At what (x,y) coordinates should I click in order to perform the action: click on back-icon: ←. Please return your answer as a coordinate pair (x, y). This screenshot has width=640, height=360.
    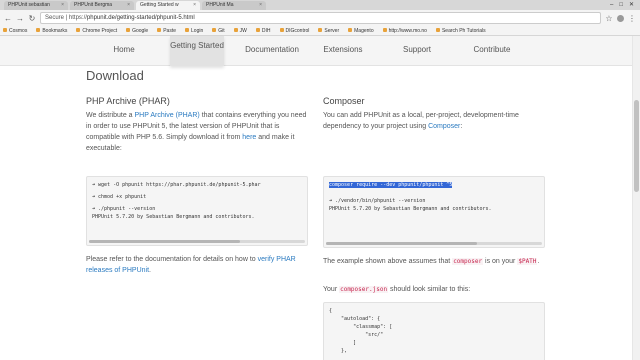
    Looking at the image, I should click on (8, 18).